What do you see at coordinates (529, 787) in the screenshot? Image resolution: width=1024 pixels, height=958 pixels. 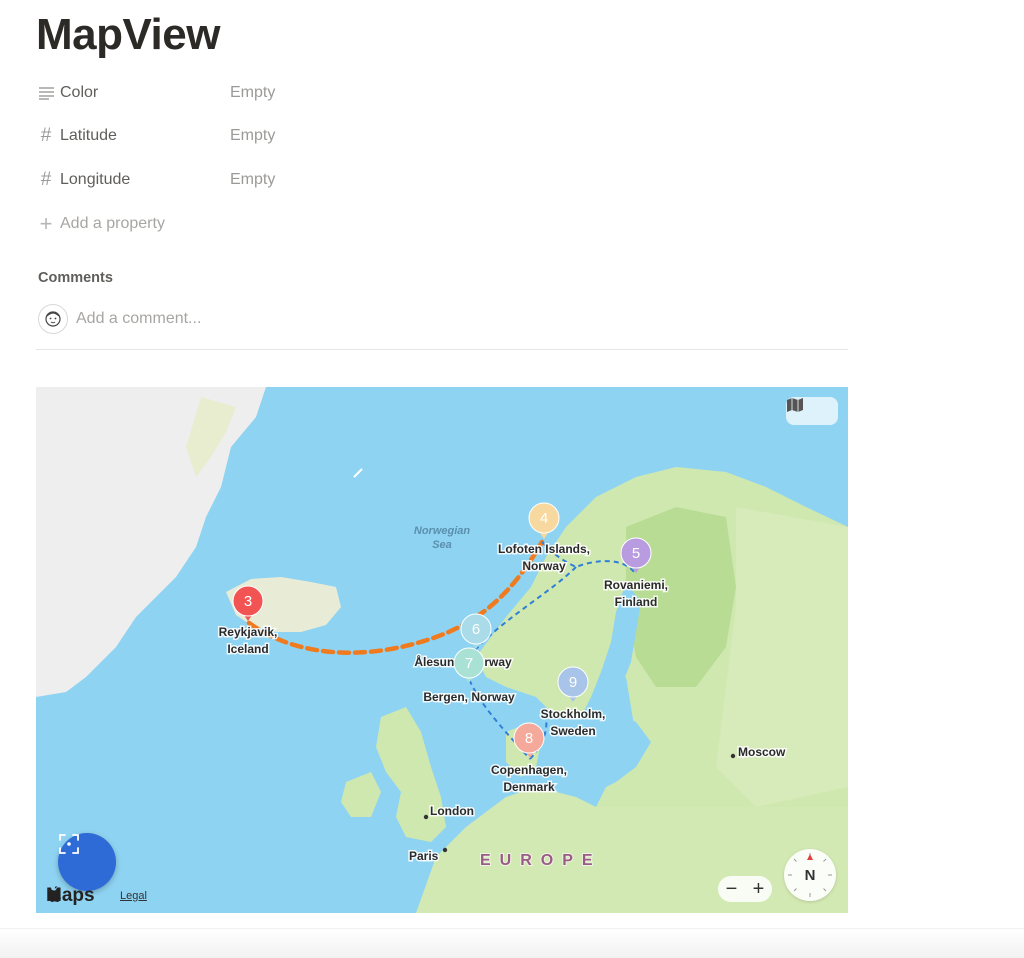 I see `pin-label-line-2: Denmark` at bounding box center [529, 787].